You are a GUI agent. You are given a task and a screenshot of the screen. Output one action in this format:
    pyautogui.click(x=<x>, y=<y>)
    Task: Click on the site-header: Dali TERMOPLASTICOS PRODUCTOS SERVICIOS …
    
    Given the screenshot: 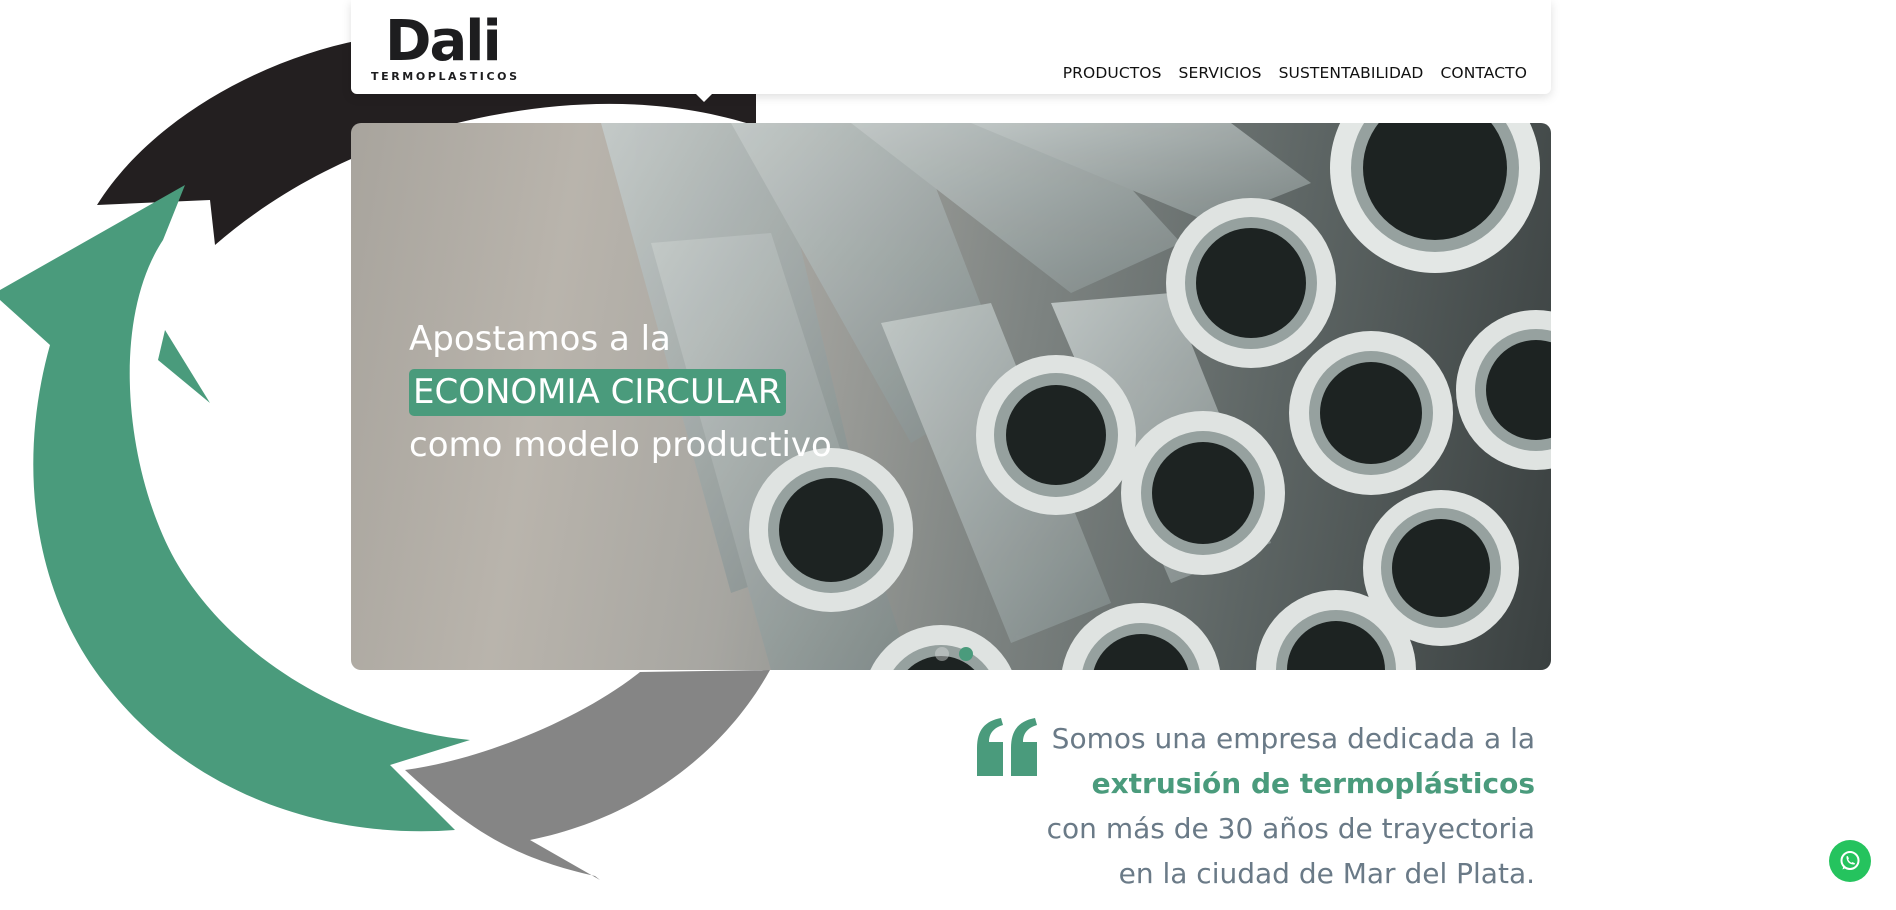 What is the action you would take?
    pyautogui.click(x=951, y=51)
    